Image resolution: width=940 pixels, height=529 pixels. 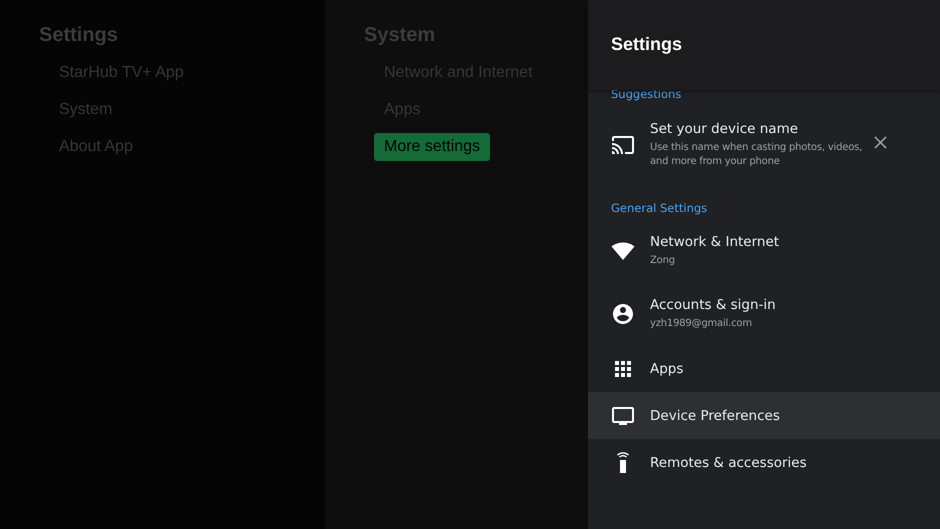 I want to click on item-subtitle: Zong, so click(x=663, y=261).